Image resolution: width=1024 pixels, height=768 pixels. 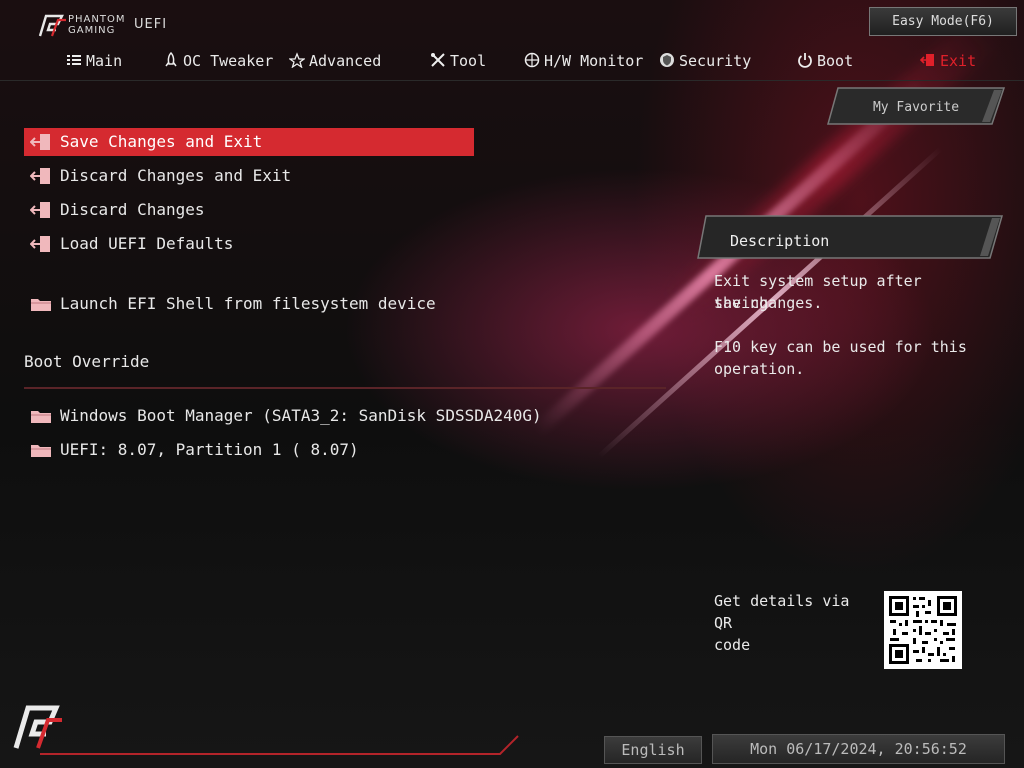 What do you see at coordinates (532, 60) in the screenshot?
I see `crosshair-icon` at bounding box center [532, 60].